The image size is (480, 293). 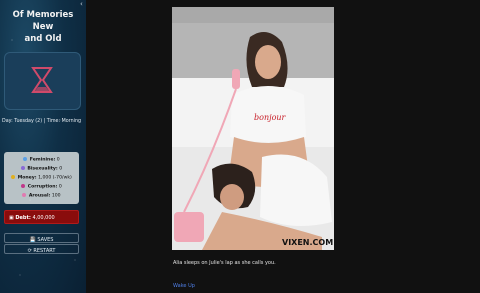 I want to click on debt-value: 4,00,000, so click(x=43, y=218).